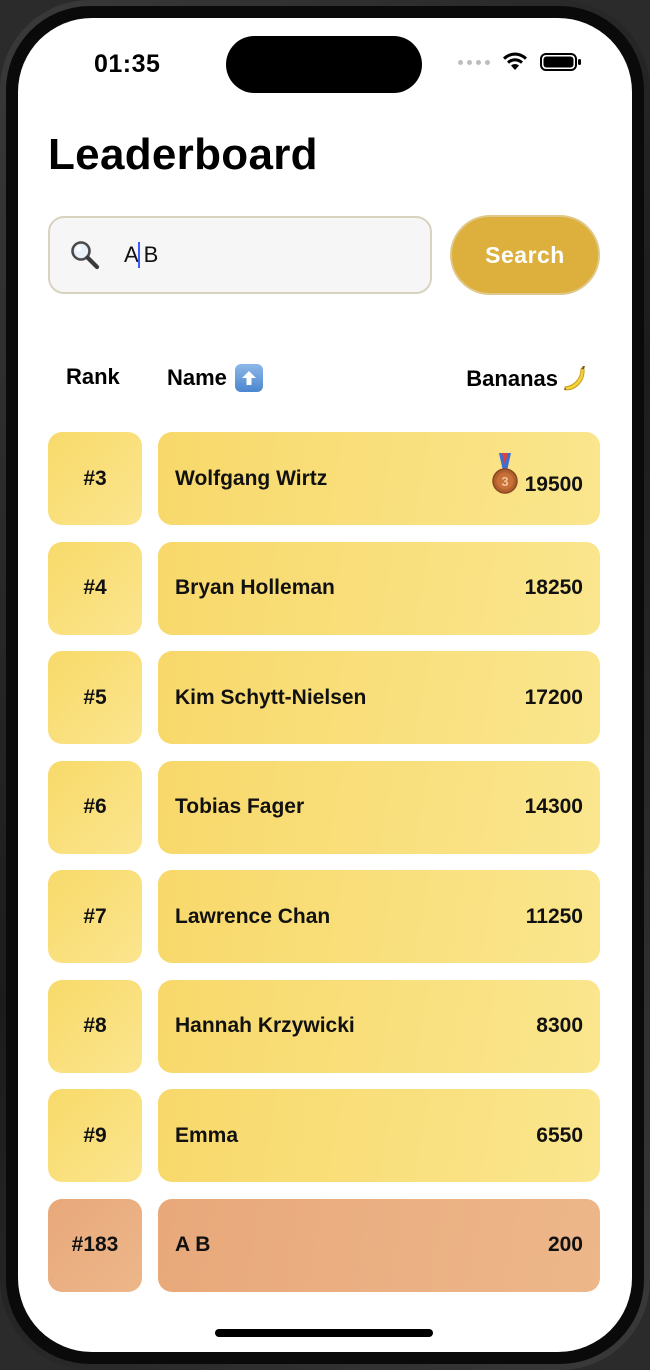 The image size is (650, 1370). I want to click on column-header-name: Name, so click(215, 378).